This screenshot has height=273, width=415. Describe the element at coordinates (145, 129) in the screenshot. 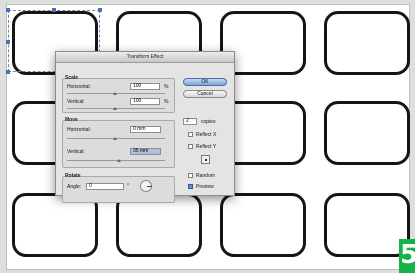

I see `move-horizontal-input: 0 mm` at that location.